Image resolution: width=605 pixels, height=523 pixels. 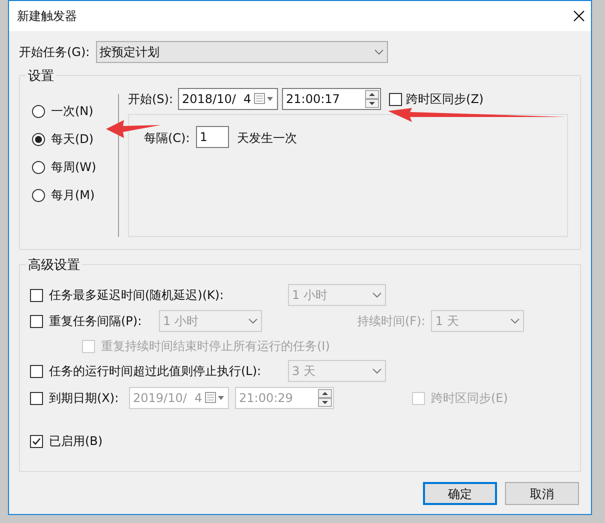 I want to click on checkbox-label: 重复持续时间结束时停止所有运行的任务(I), so click(x=215, y=346).